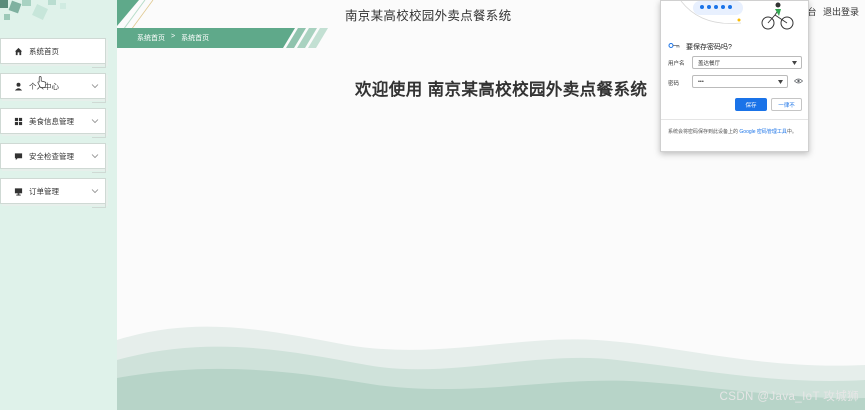 This screenshot has height=410, width=865. Describe the element at coordinates (789, 397) in the screenshot. I see `watermark: CSDN @Java_IoT 攻城狮` at that location.